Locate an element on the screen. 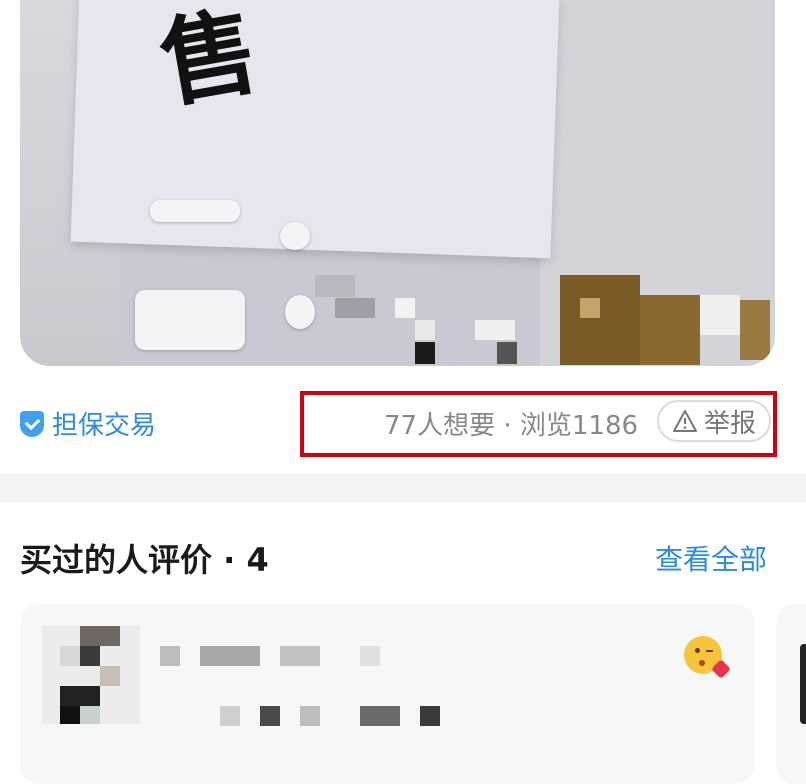 This screenshot has height=784, width=806. review-card-next-image is located at coordinates (803, 684).